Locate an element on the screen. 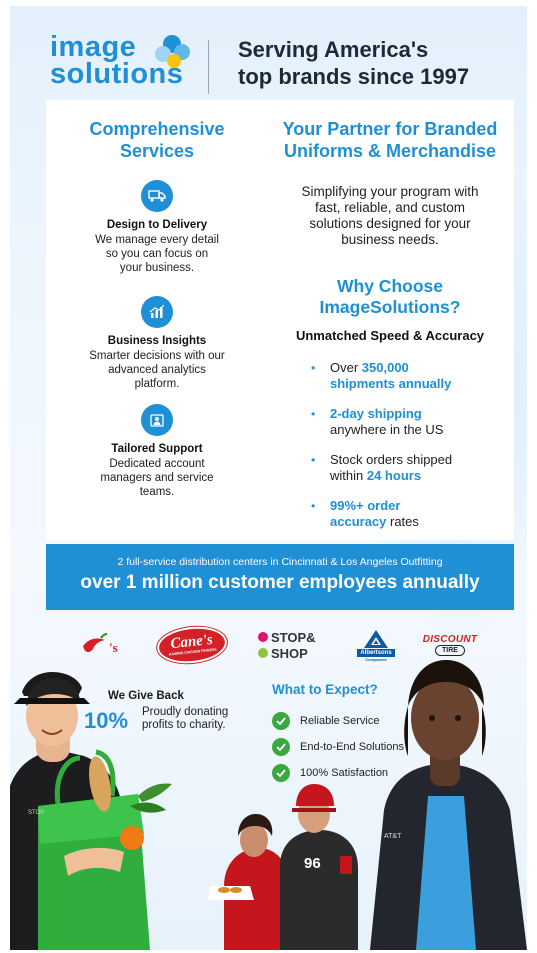 Image resolution: width=537 pixels, height=953 pixels. service-desc-line: advanced analytics is located at coordinates (157, 370).